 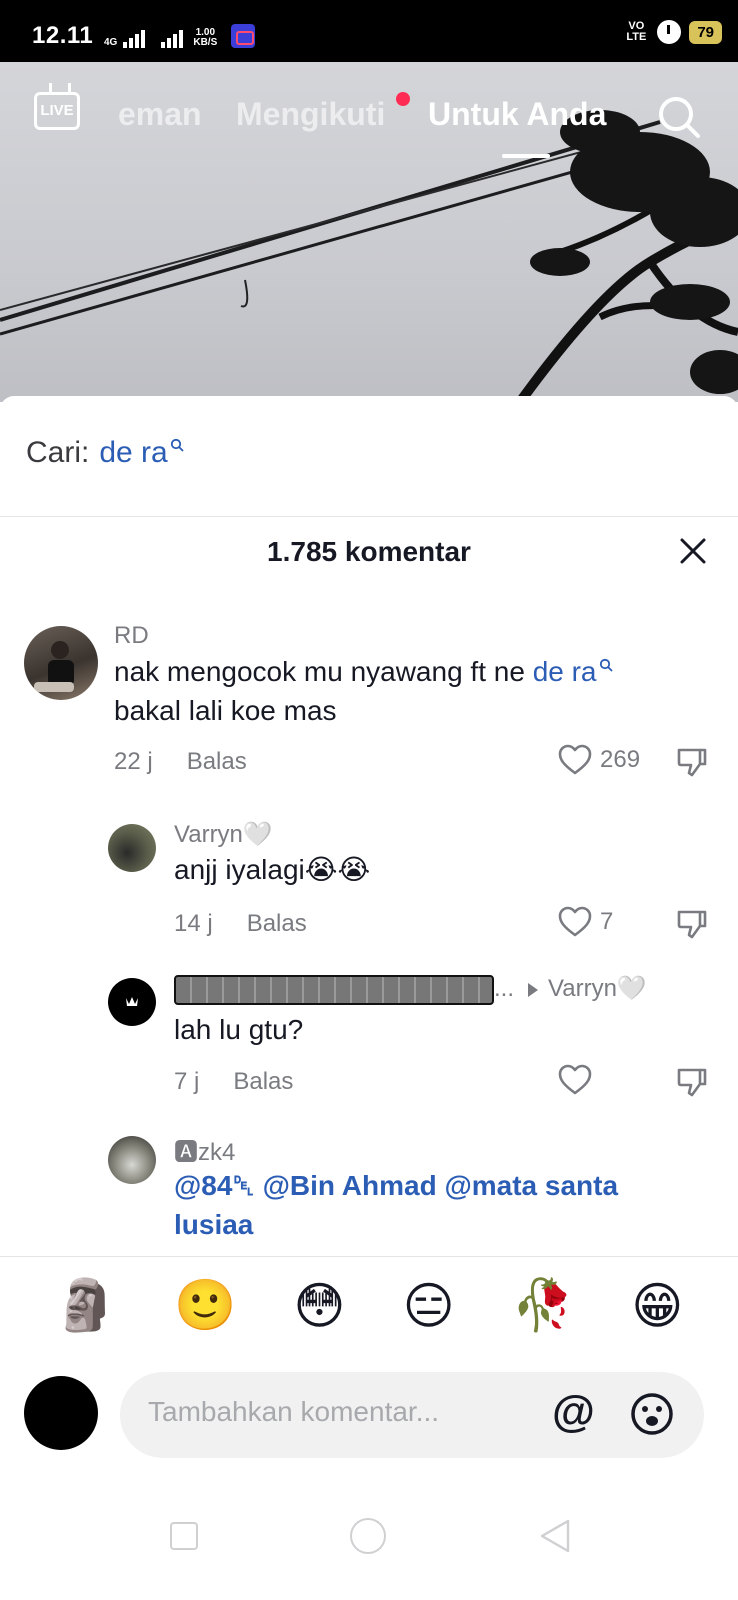 What do you see at coordinates (160, 114) in the screenshot?
I see `tab-teman: eman` at bounding box center [160, 114].